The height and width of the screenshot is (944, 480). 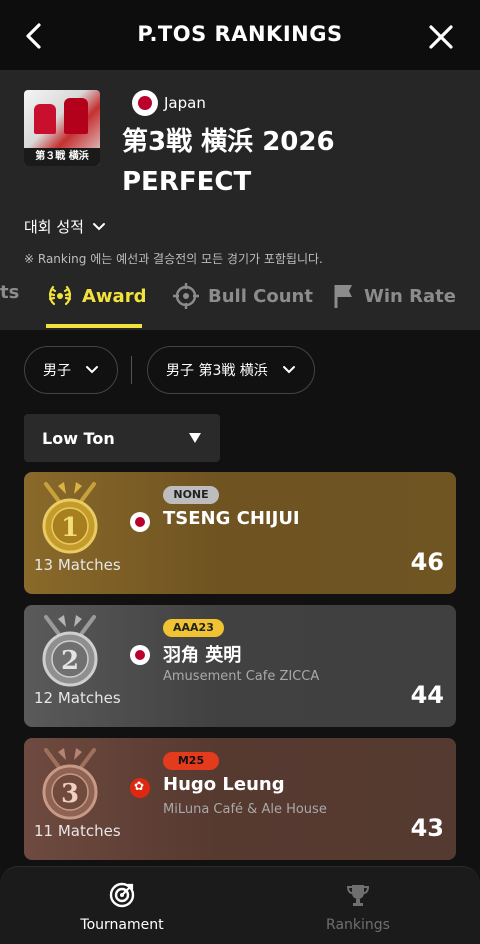 What do you see at coordinates (240, 533) in the screenshot?
I see `ranking-card-1: 1 NONE TSENG CHIJUI 13 Matches 46` at bounding box center [240, 533].